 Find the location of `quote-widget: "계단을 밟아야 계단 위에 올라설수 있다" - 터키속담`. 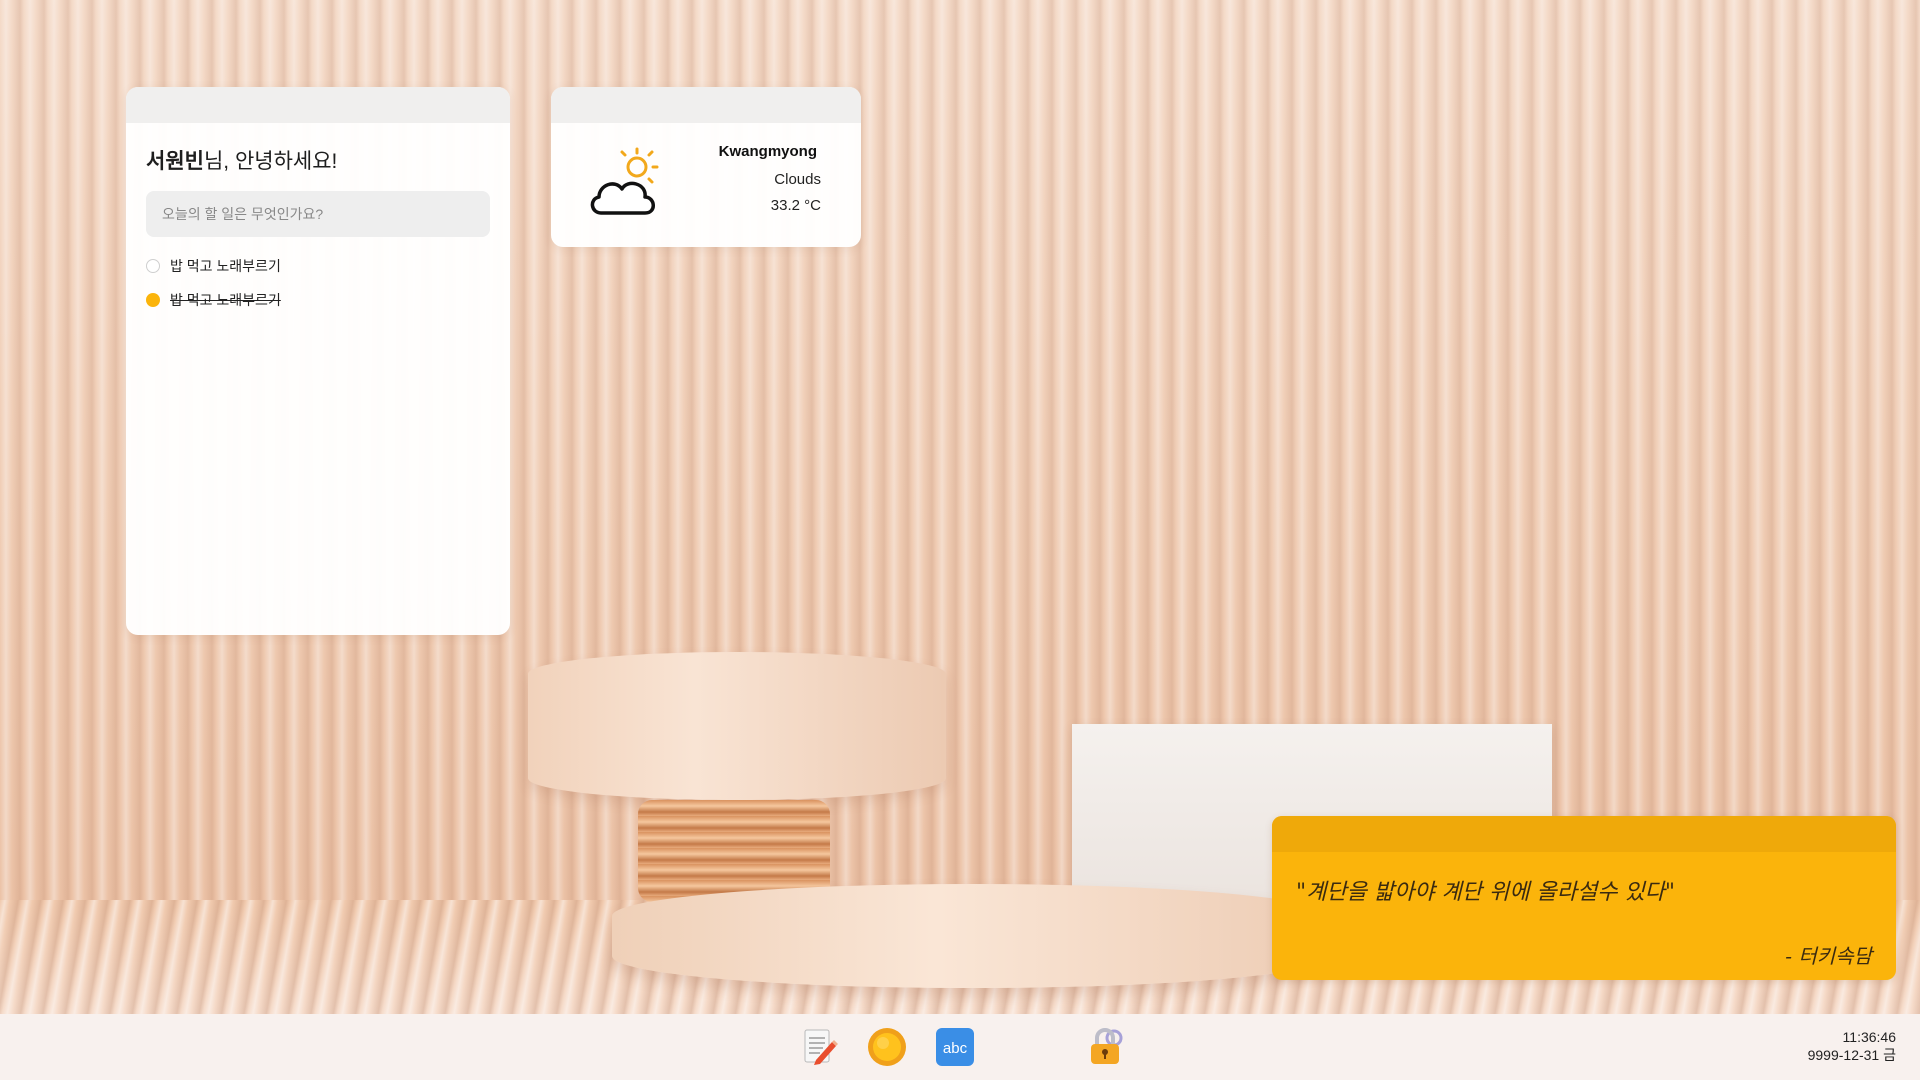

quote-widget: "계단을 밟아야 계단 위에 올라설수 있다" - 터키속담 is located at coordinates (1584, 898).